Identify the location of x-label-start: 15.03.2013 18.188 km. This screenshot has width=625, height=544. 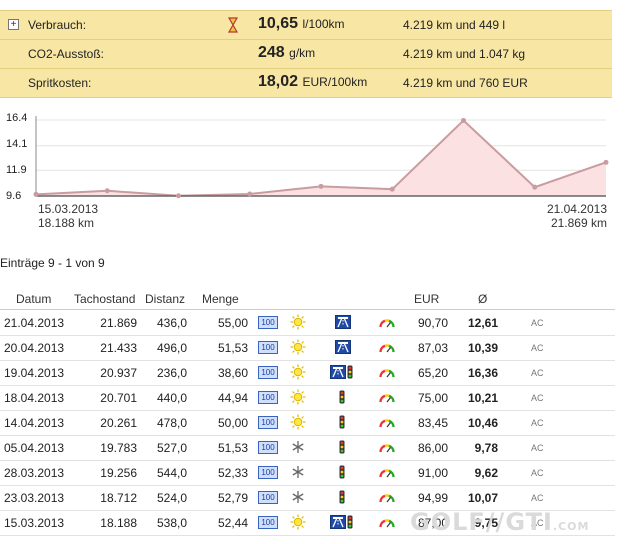
(68, 216).